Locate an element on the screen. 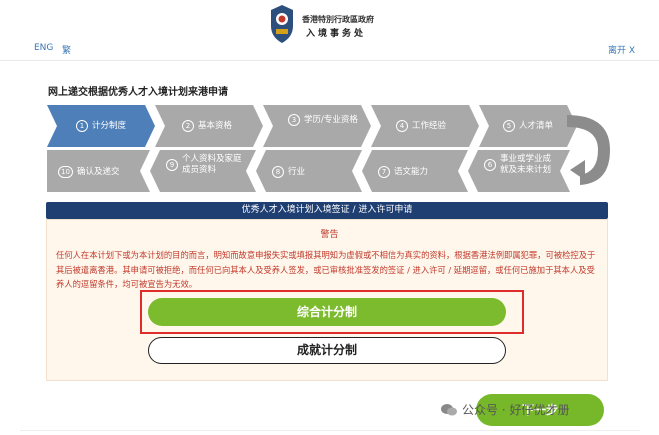 The image size is (659, 435). step-label: 个人资料及家庭成员资料 is located at coordinates (212, 164).